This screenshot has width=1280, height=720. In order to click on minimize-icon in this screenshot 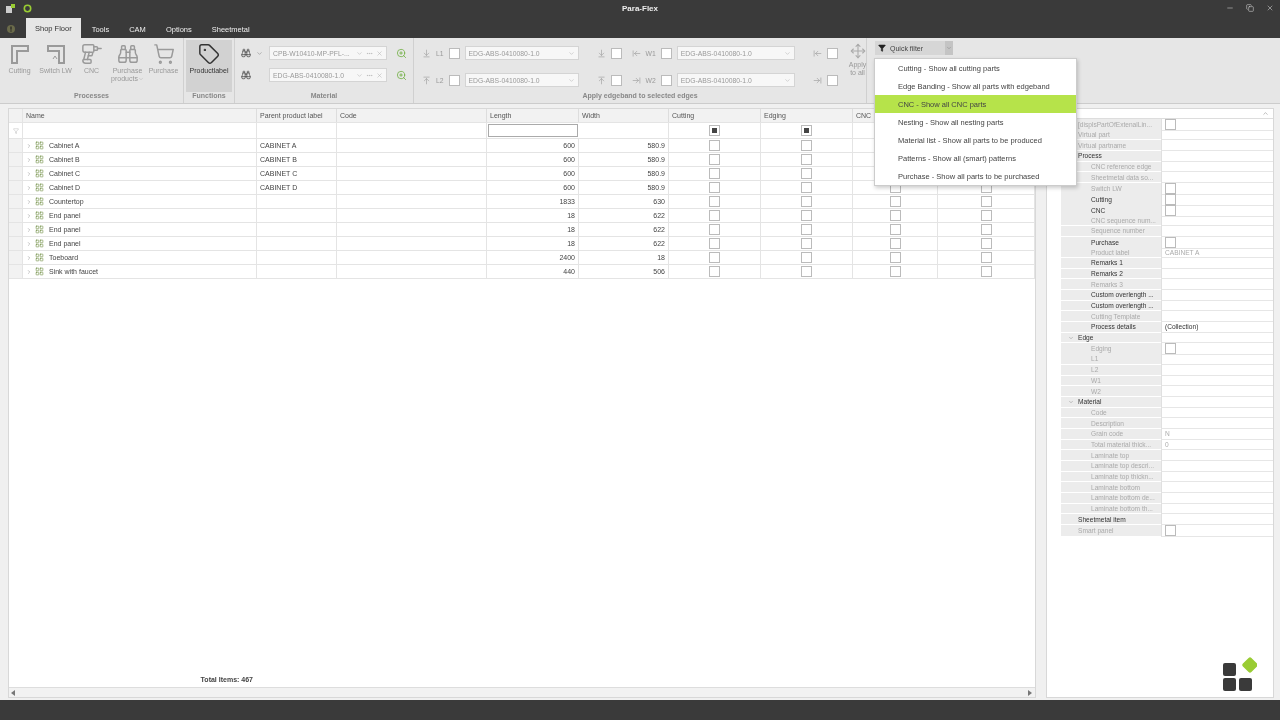, I will do `click(1230, 8)`.